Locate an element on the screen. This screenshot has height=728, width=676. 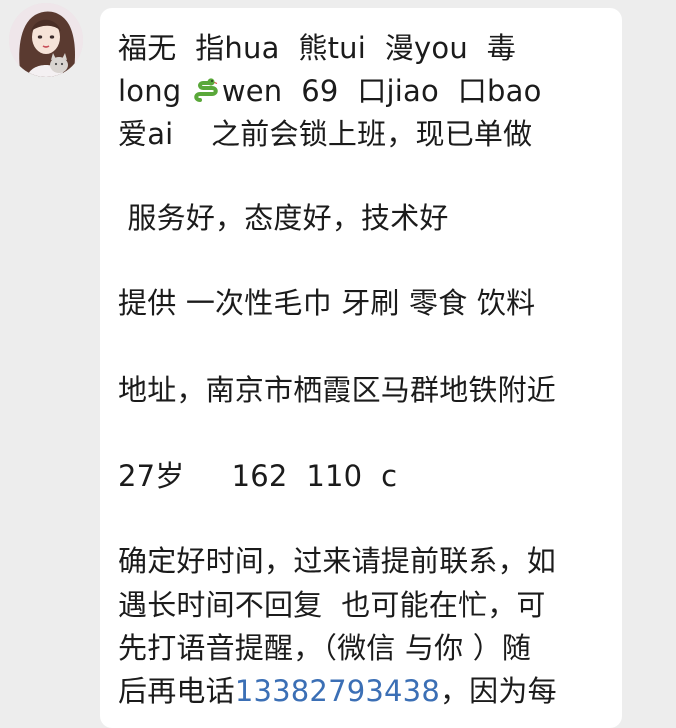
message-text: 后再电话 is located at coordinates (176, 691).